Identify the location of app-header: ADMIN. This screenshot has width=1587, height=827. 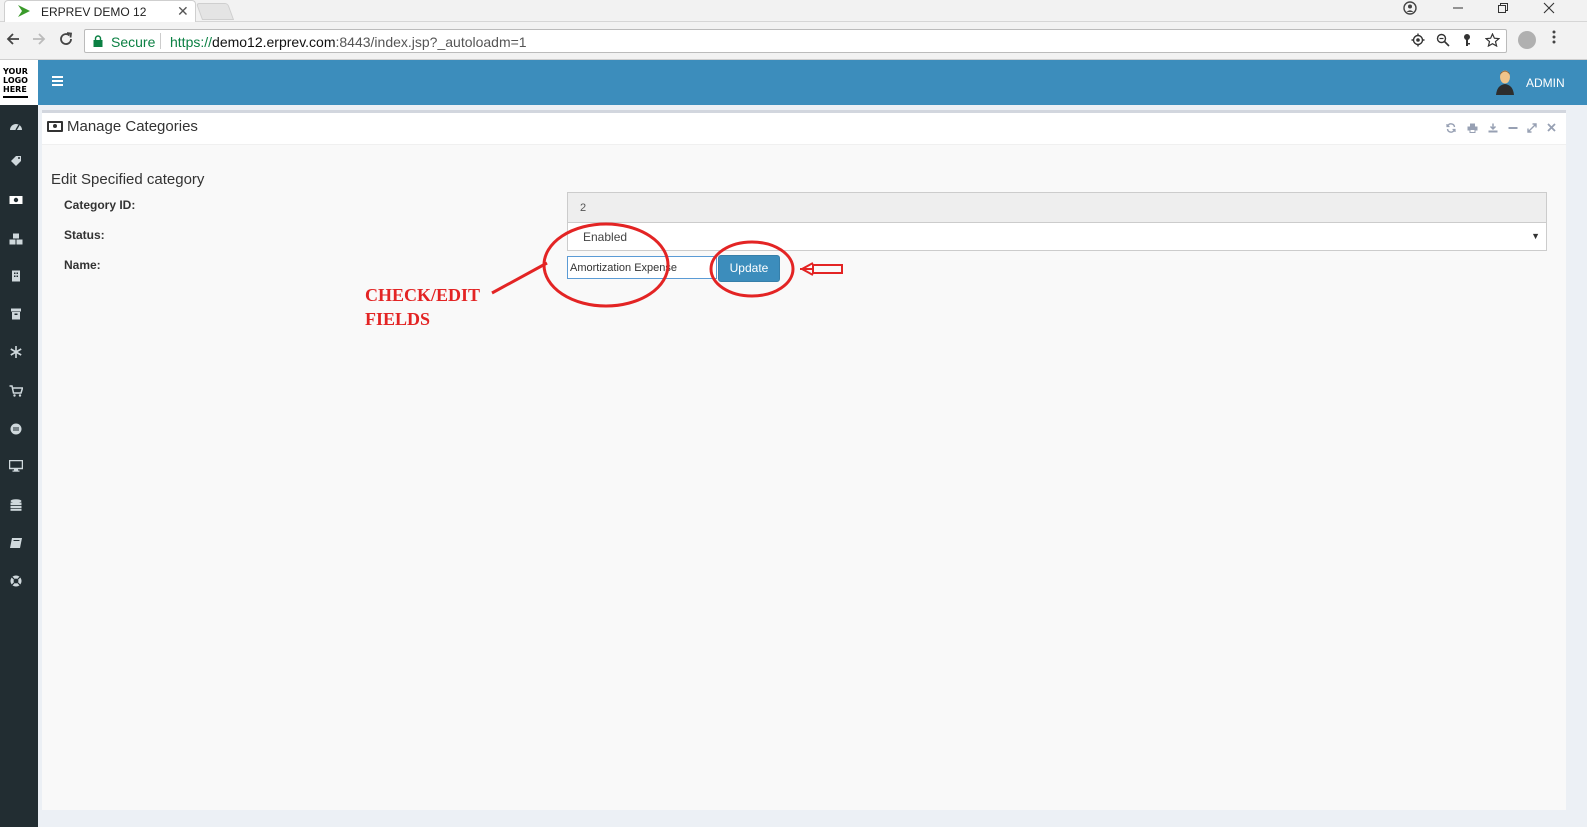
(812, 82).